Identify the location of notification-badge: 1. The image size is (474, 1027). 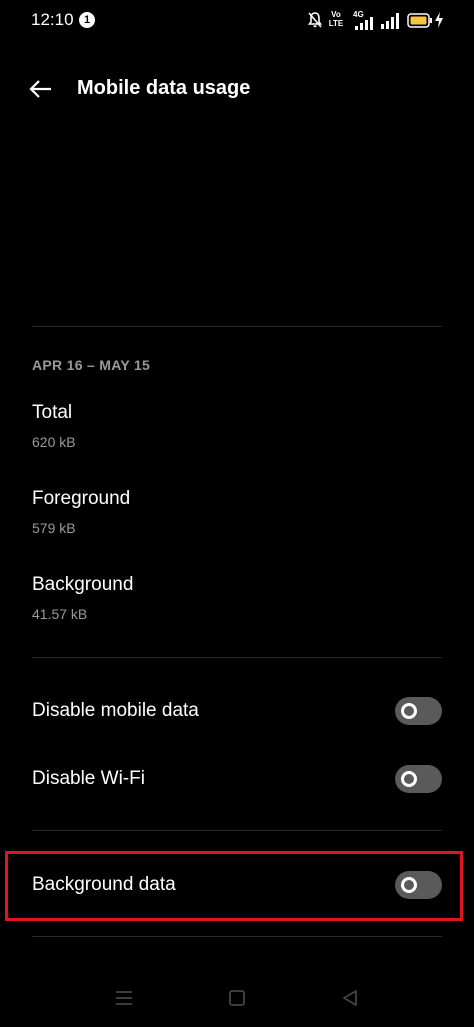
(87, 20).